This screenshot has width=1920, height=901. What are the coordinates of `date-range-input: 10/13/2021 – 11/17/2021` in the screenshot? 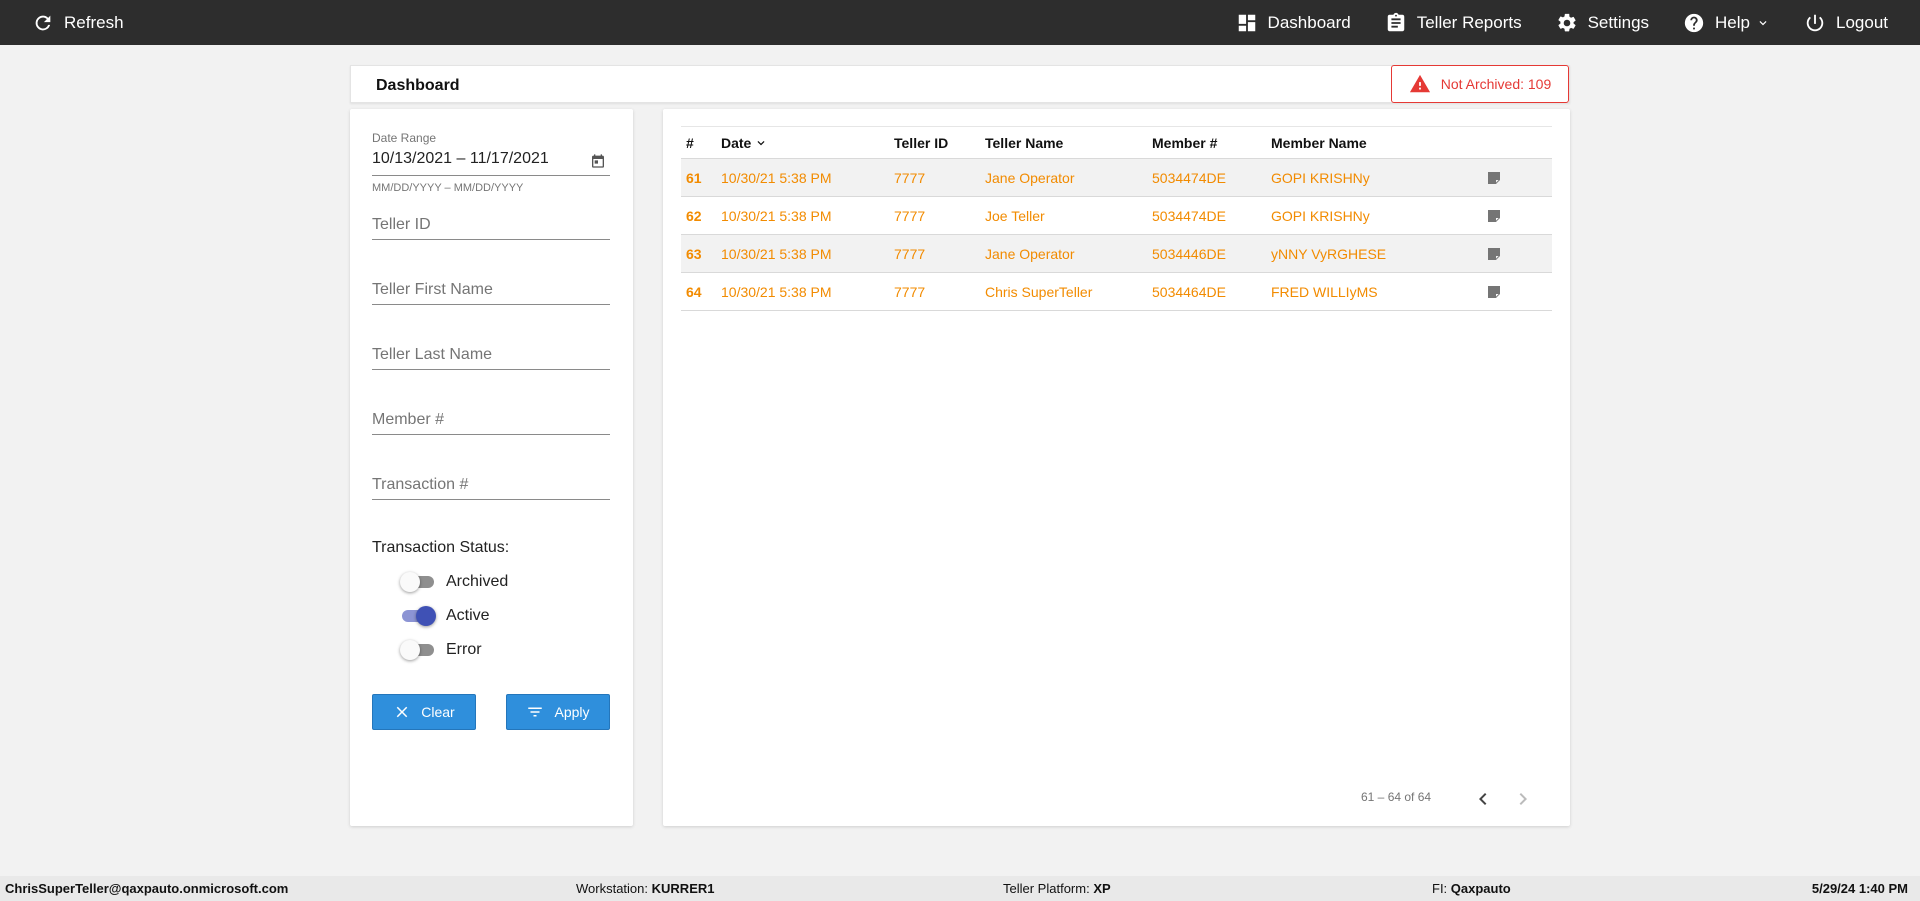 It's located at (460, 159).